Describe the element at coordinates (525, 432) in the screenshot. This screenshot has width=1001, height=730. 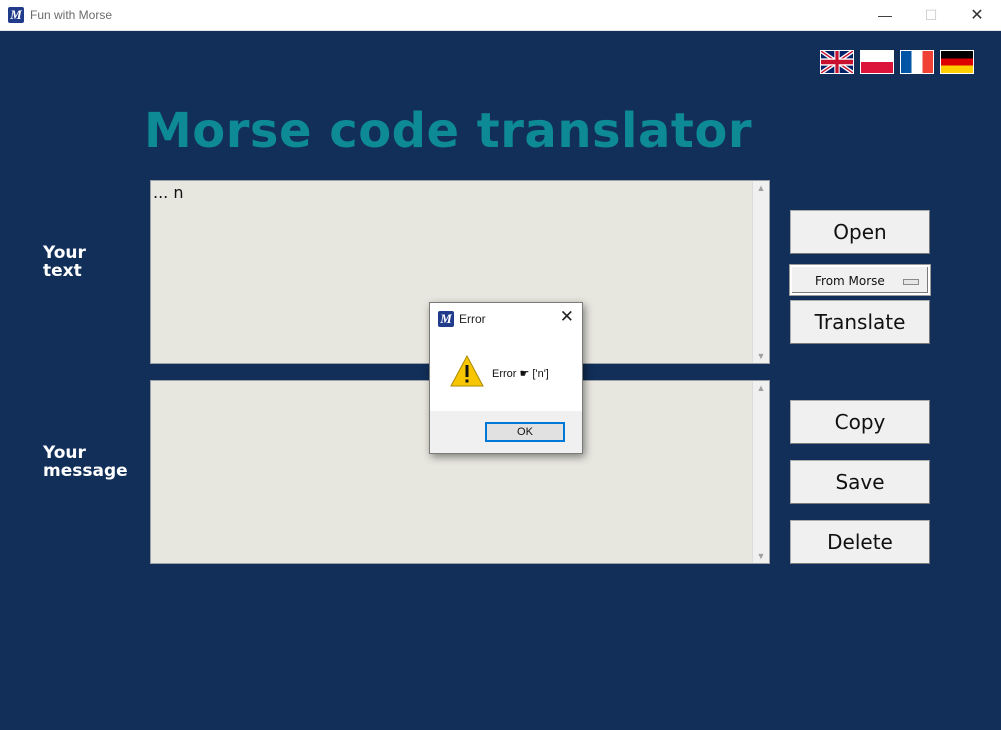
I see `ok-button: OK` at that location.